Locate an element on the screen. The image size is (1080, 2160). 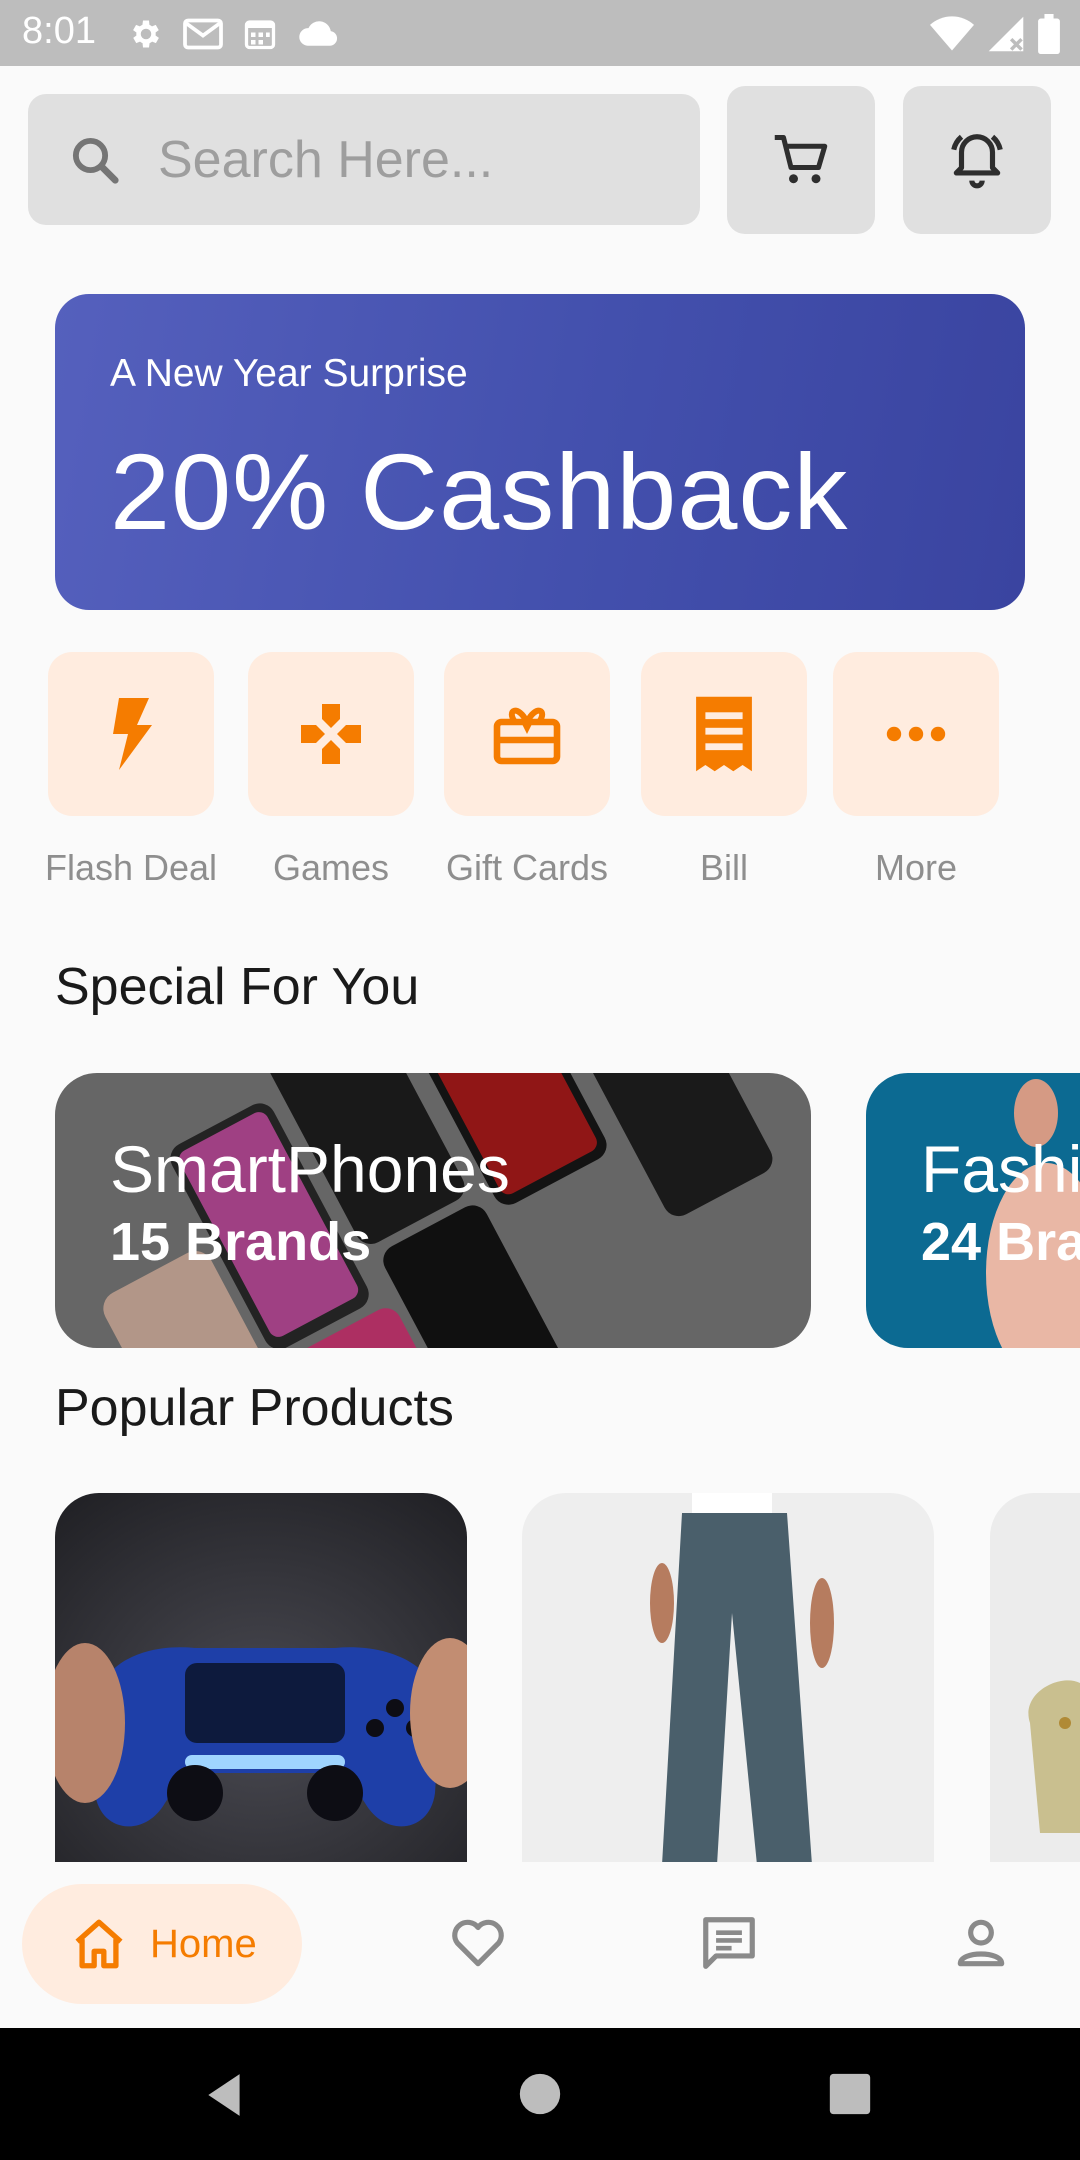
bag-image is located at coordinates (1035, 1679).